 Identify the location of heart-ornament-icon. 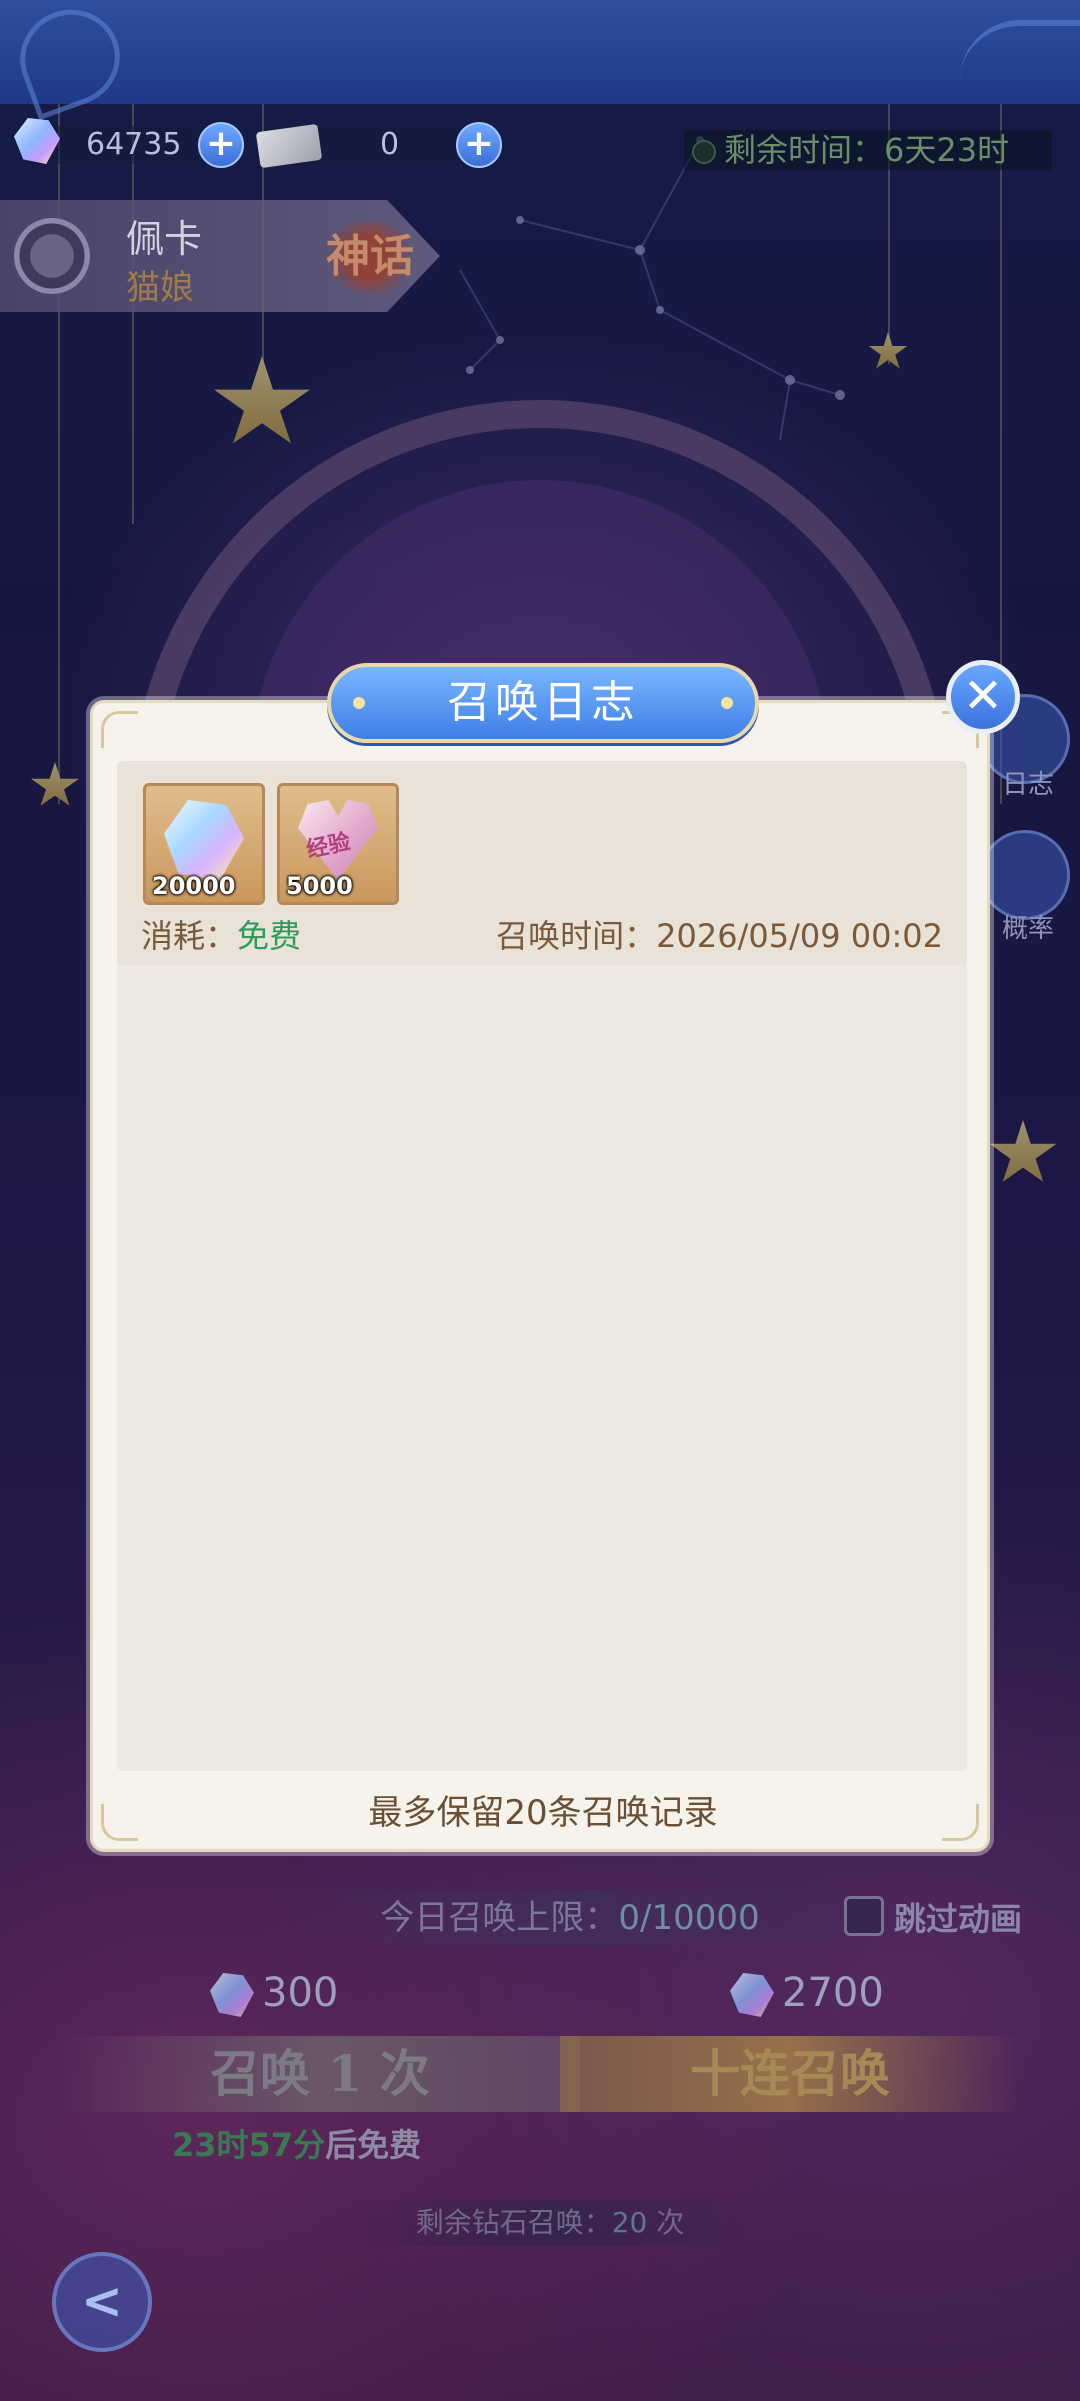
(70, 60).